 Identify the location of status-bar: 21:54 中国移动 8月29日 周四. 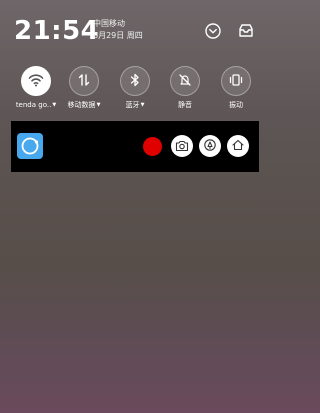
(135, 31).